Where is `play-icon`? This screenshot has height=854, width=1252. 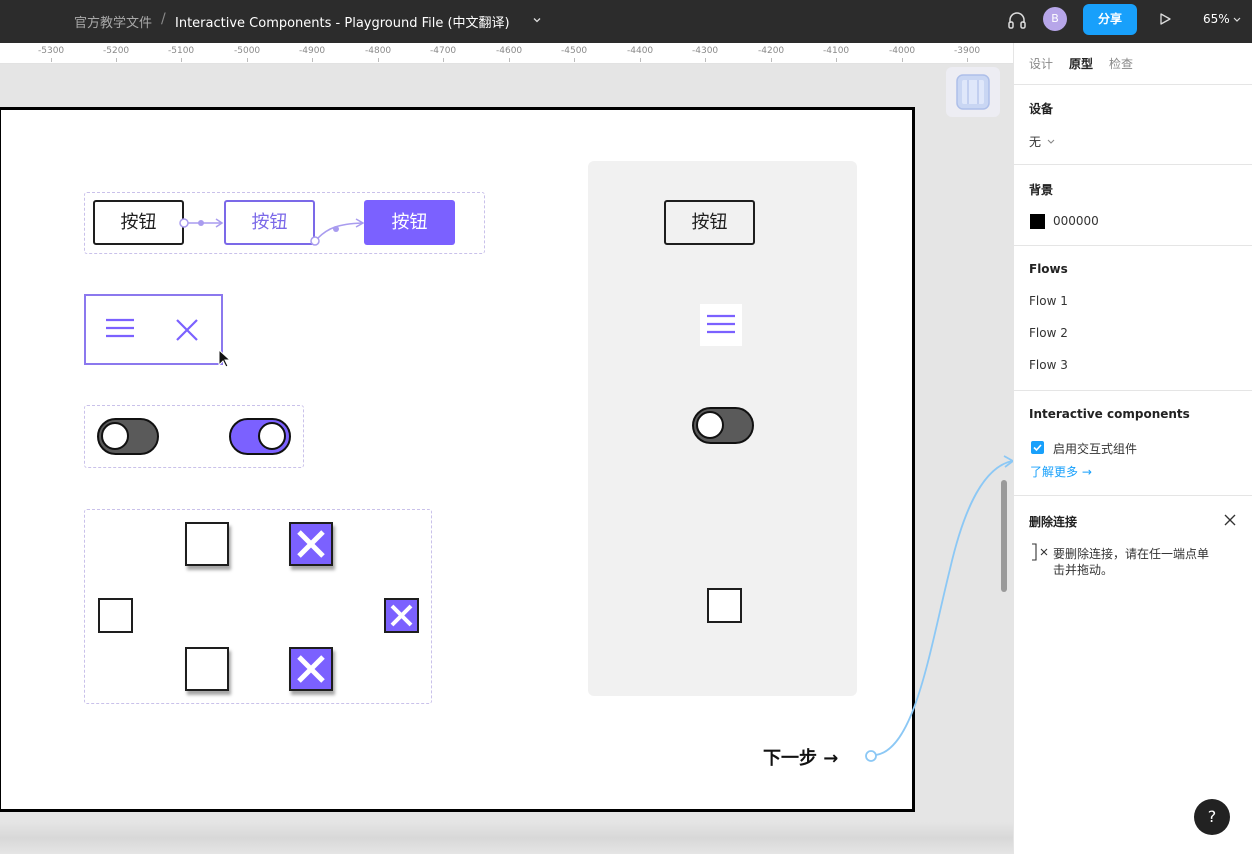
play-icon is located at coordinates (1165, 19).